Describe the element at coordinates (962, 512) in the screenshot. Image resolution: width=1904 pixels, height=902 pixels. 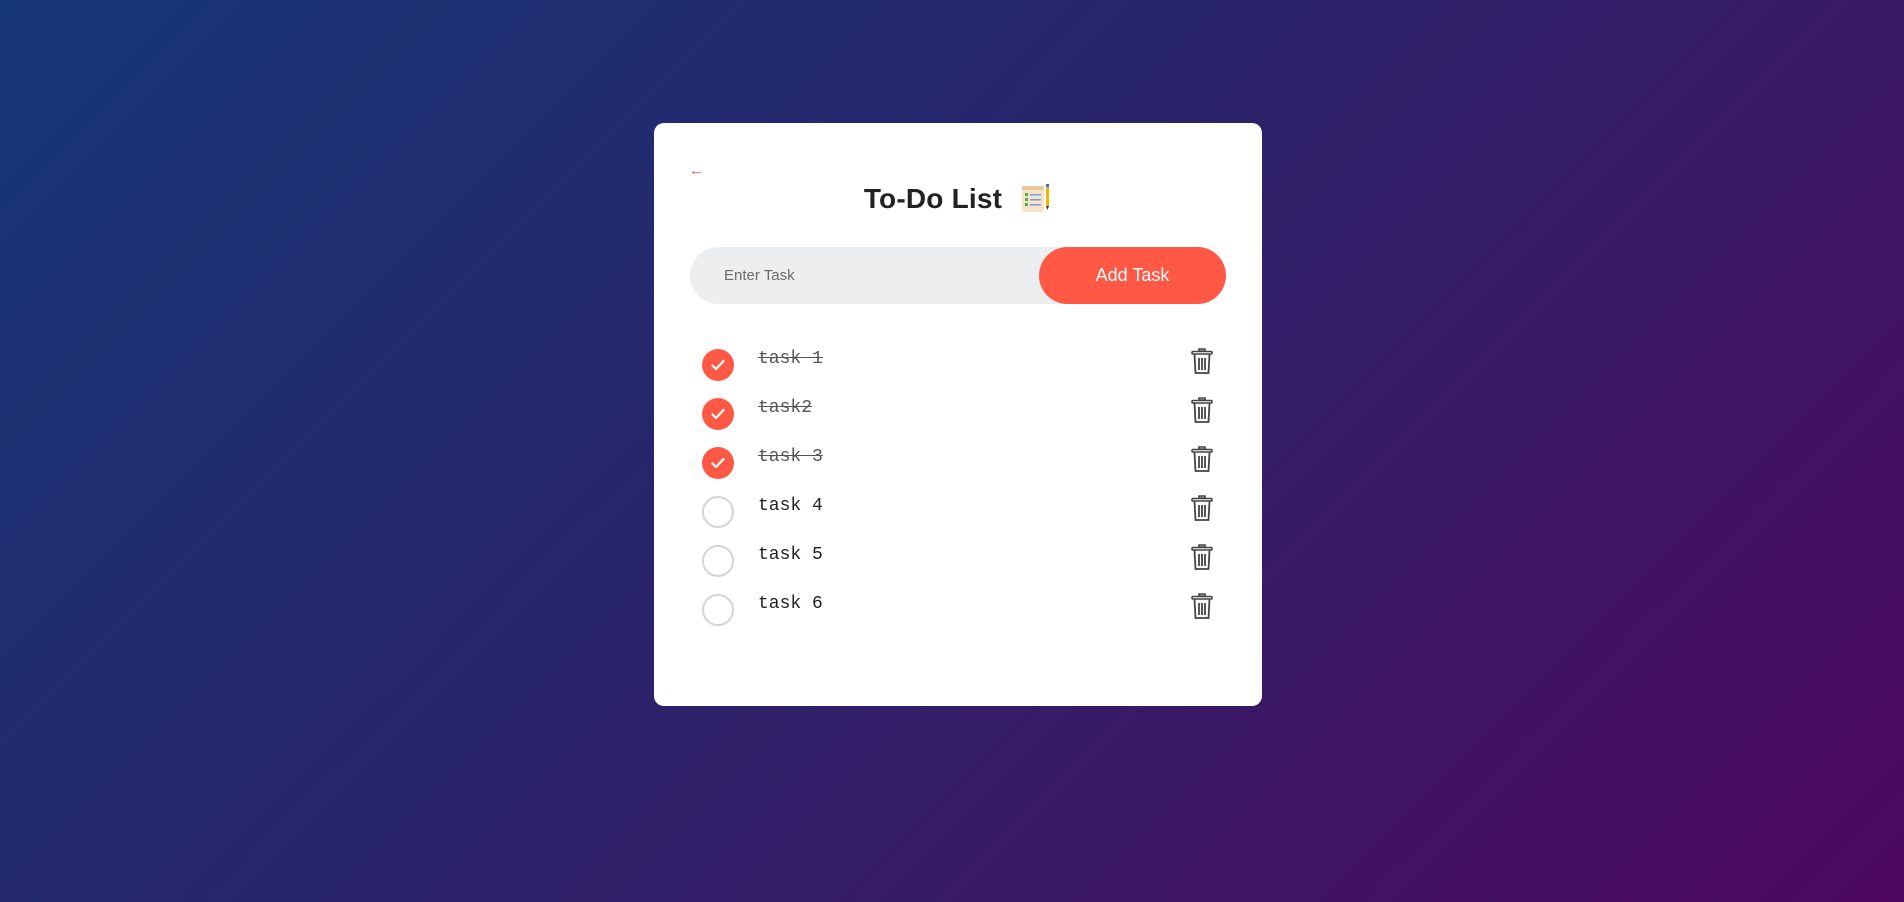
I see `task-item: task 4` at that location.